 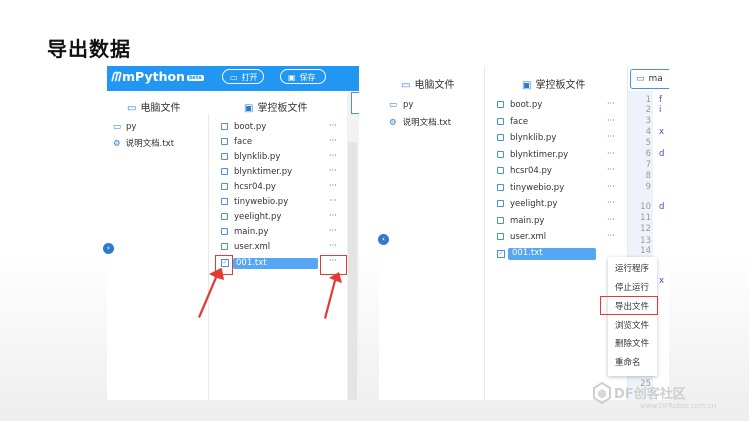 What do you see at coordinates (393, 105) in the screenshot?
I see `folder-icon: ▭` at bounding box center [393, 105].